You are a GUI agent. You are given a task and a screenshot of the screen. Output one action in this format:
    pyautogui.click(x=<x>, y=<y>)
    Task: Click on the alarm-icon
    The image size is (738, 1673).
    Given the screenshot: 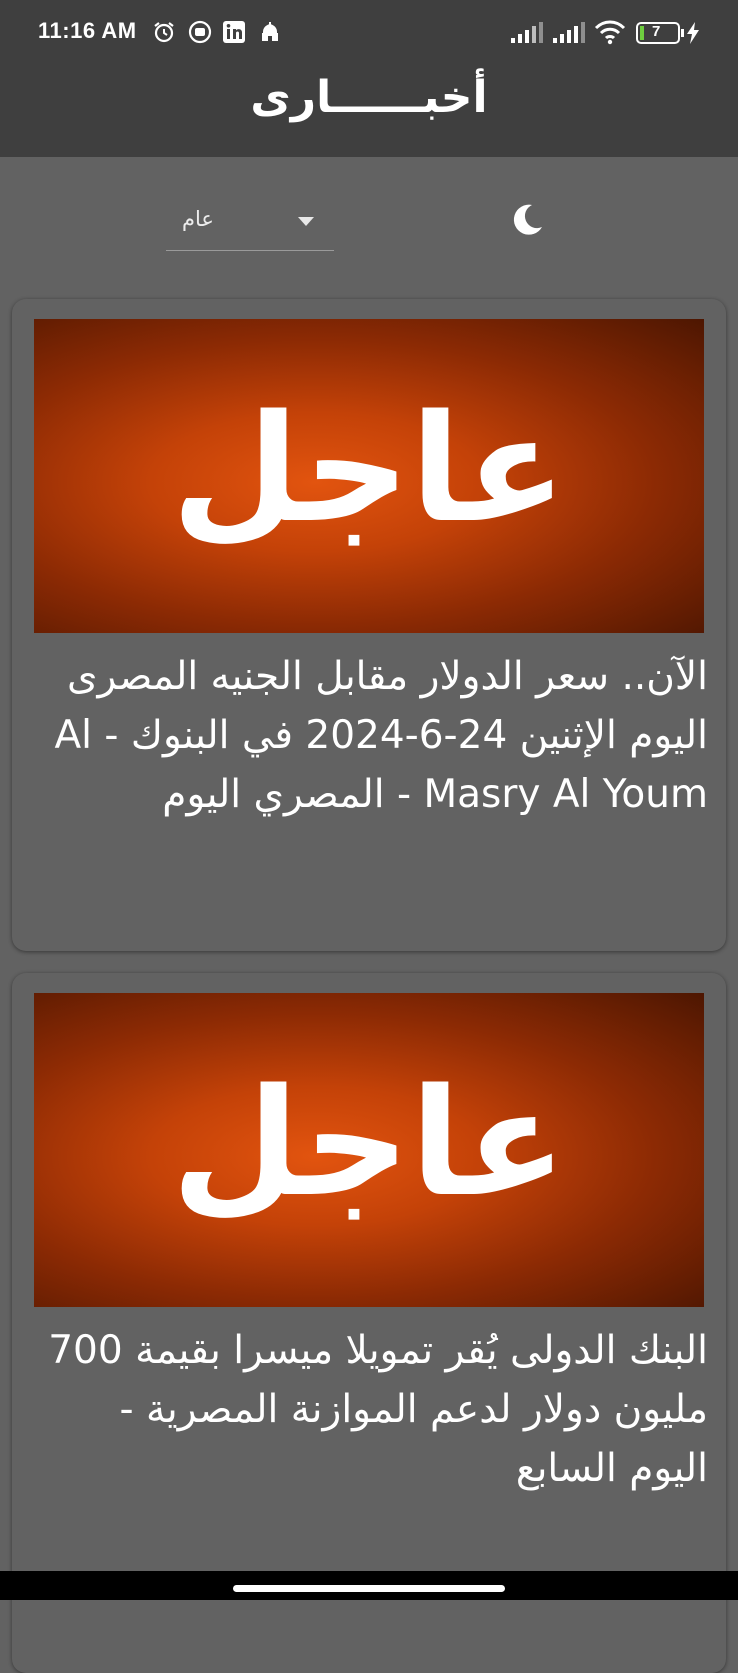 What is the action you would take?
    pyautogui.click(x=164, y=32)
    